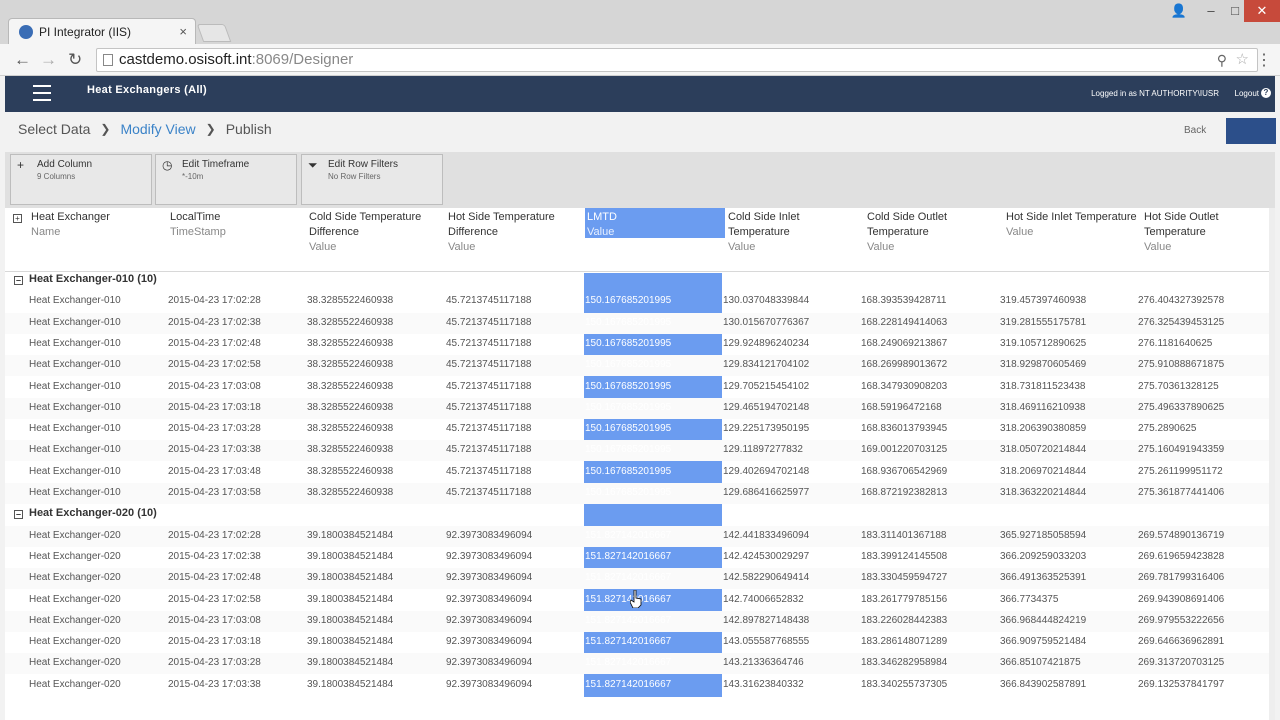 Image resolution: width=1280 pixels, height=720 pixels. I want to click on table-cell: 275.361877441406, so click(1181, 492).